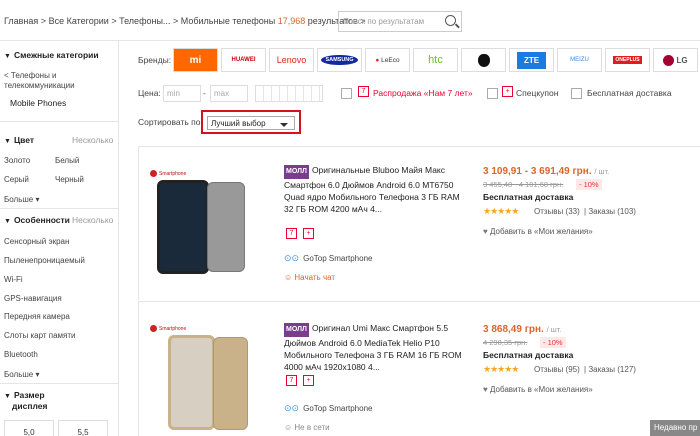 This screenshot has width=700, height=436. I want to click on price-min-input: min, so click(182, 93).